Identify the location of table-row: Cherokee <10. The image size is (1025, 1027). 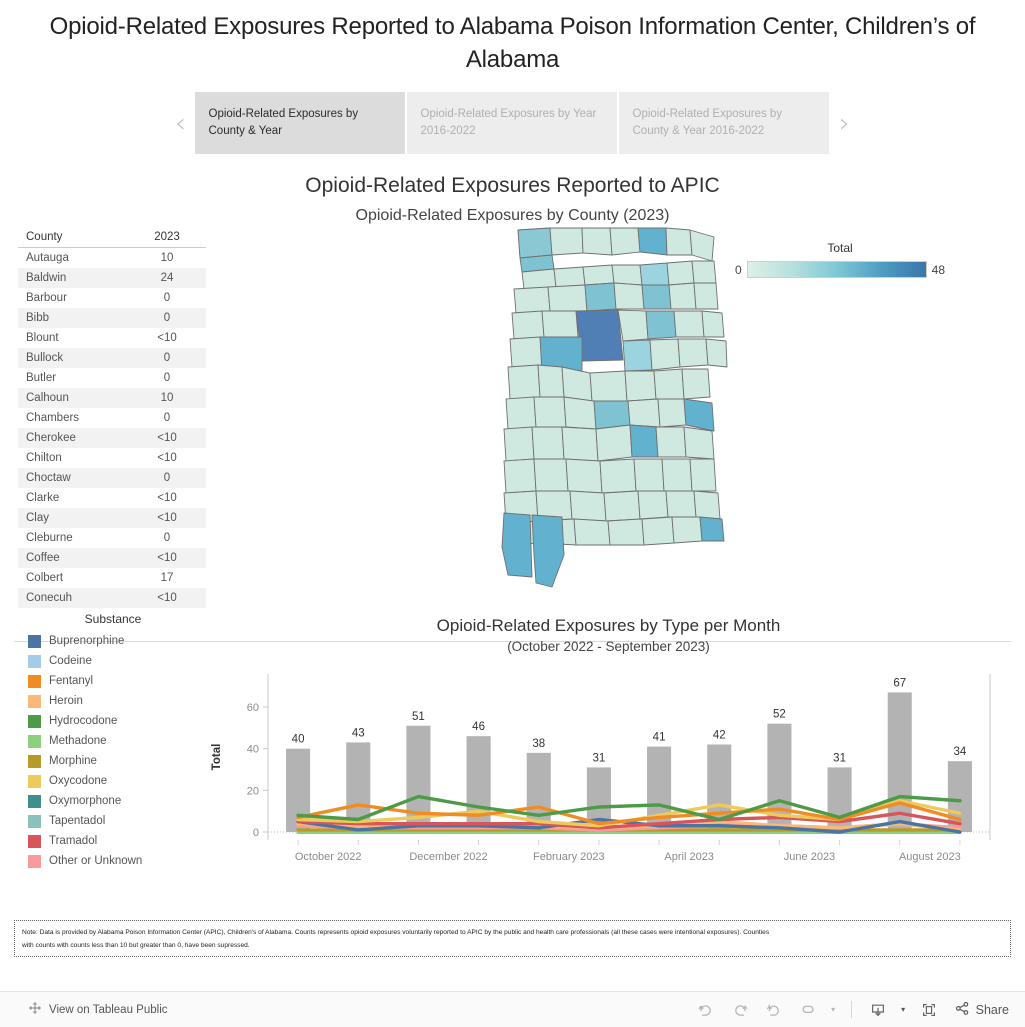
(112, 438).